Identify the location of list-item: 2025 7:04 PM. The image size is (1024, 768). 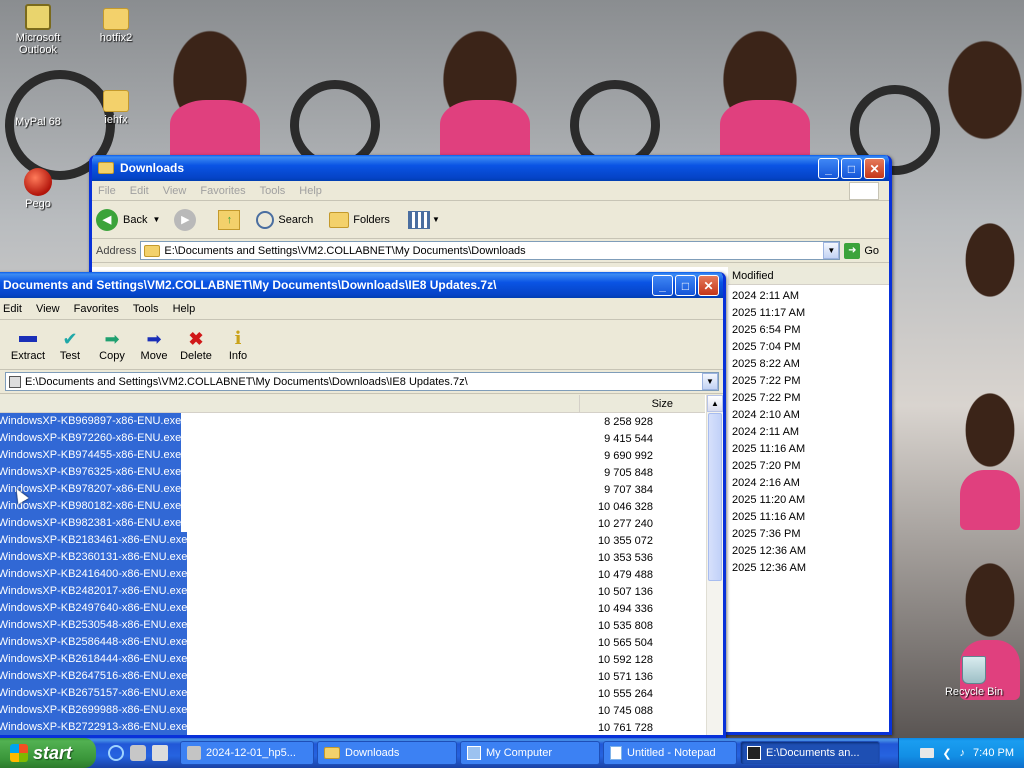
(769, 346).